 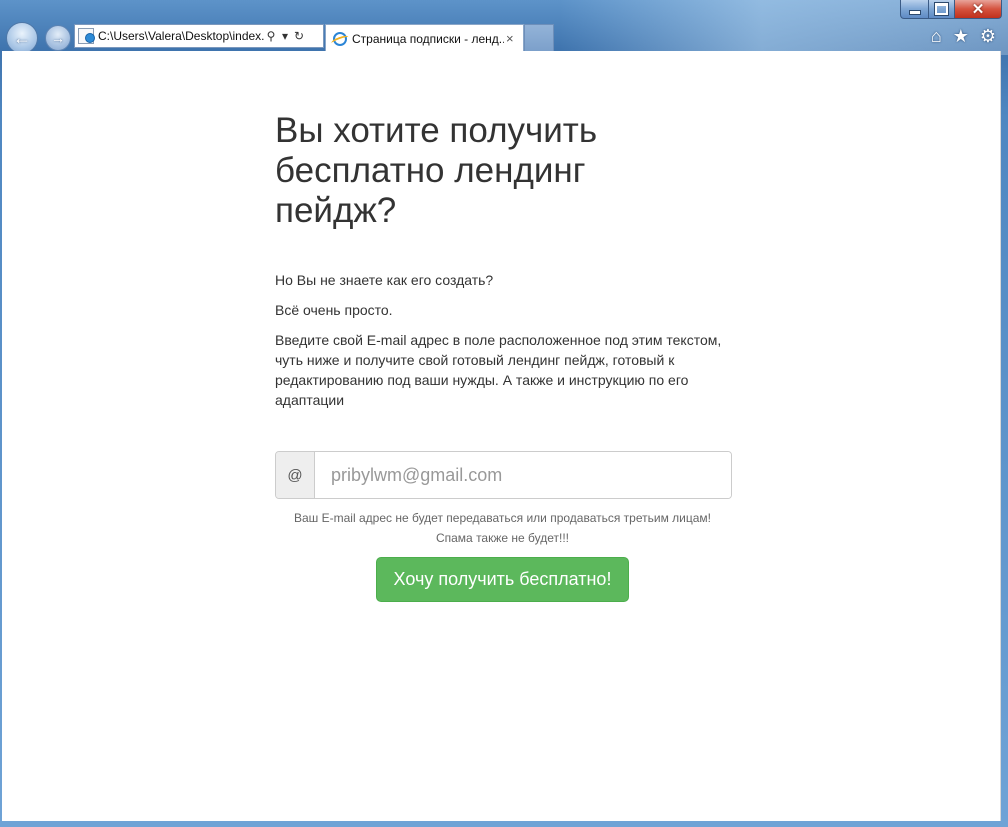 I want to click on page-icon, so click(x=86, y=36).